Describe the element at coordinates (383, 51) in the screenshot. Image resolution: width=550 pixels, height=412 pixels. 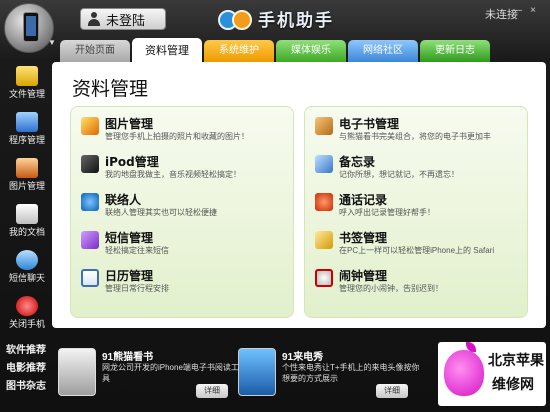
I see `tab-network-community: 网络社区` at that location.